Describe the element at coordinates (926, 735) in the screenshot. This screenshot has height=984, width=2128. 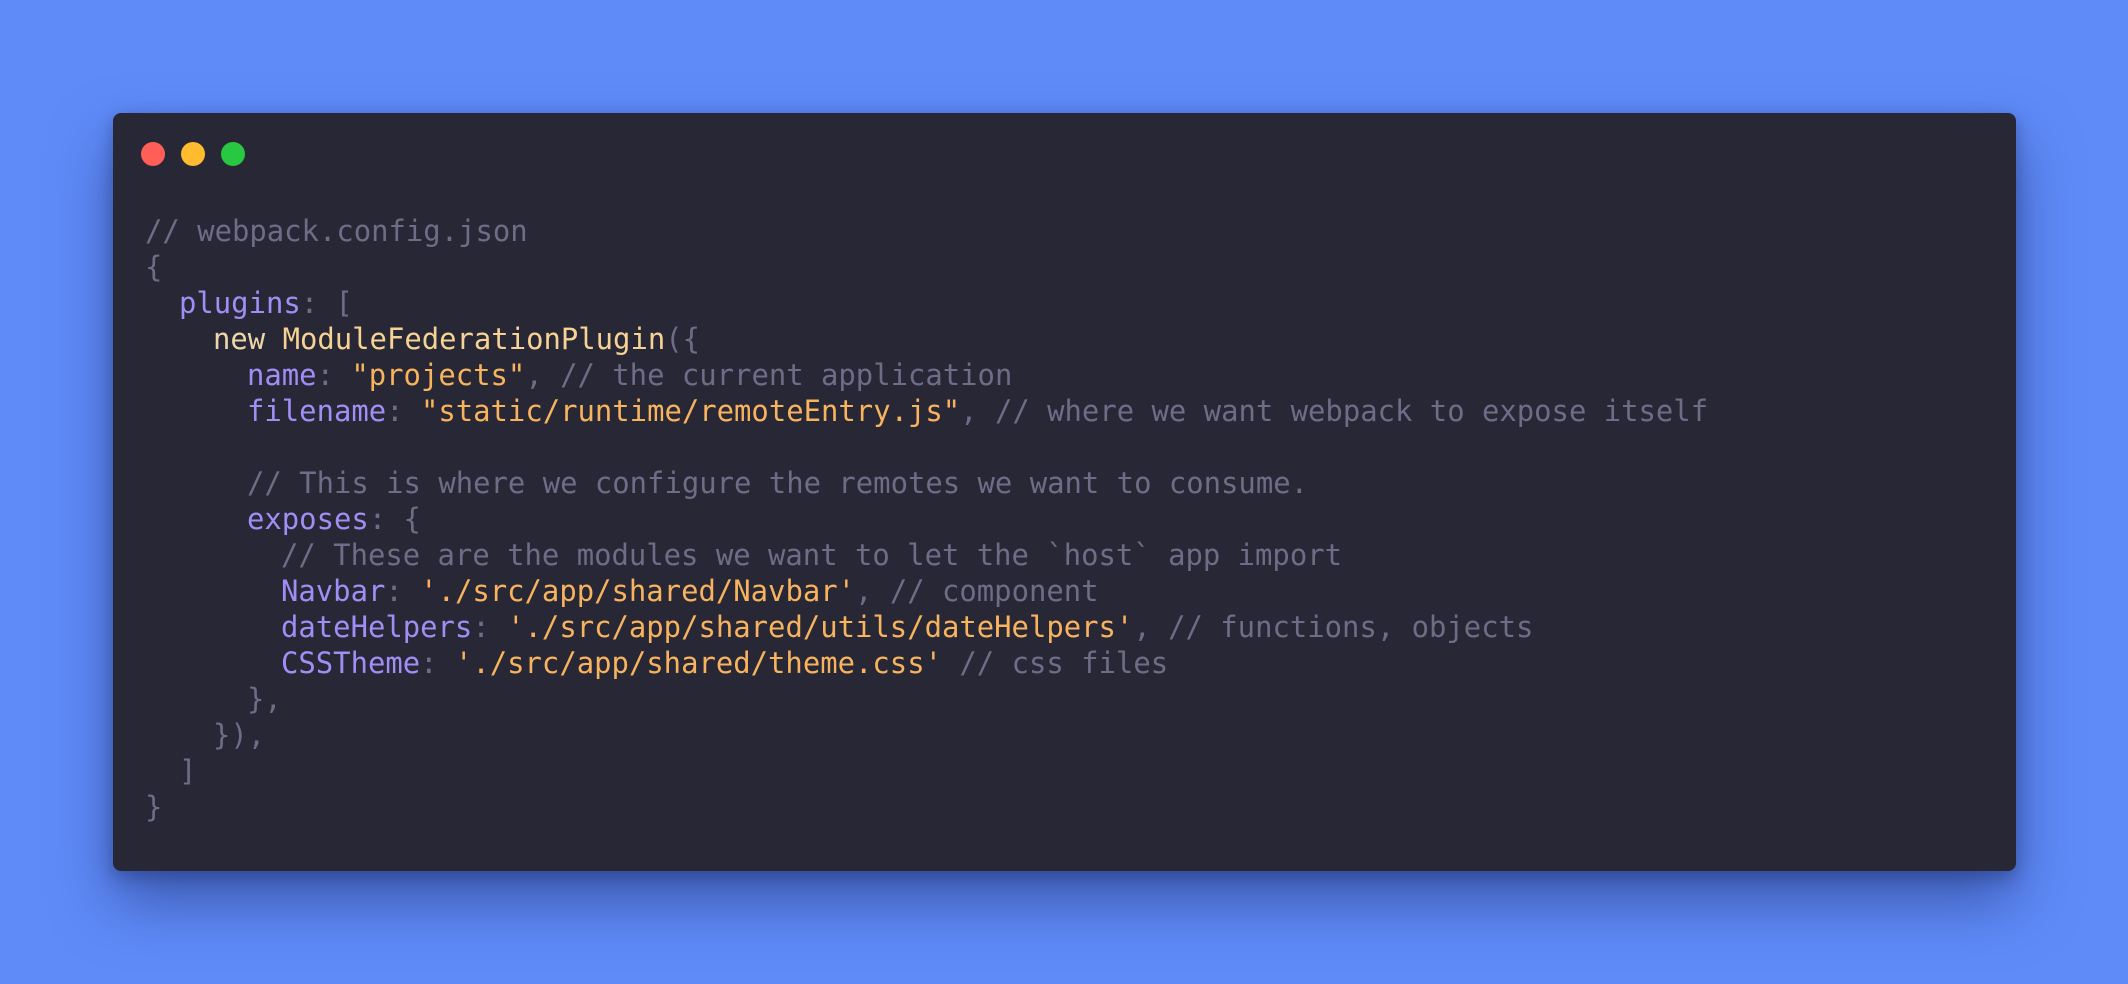
I see `code-line: }),` at that location.